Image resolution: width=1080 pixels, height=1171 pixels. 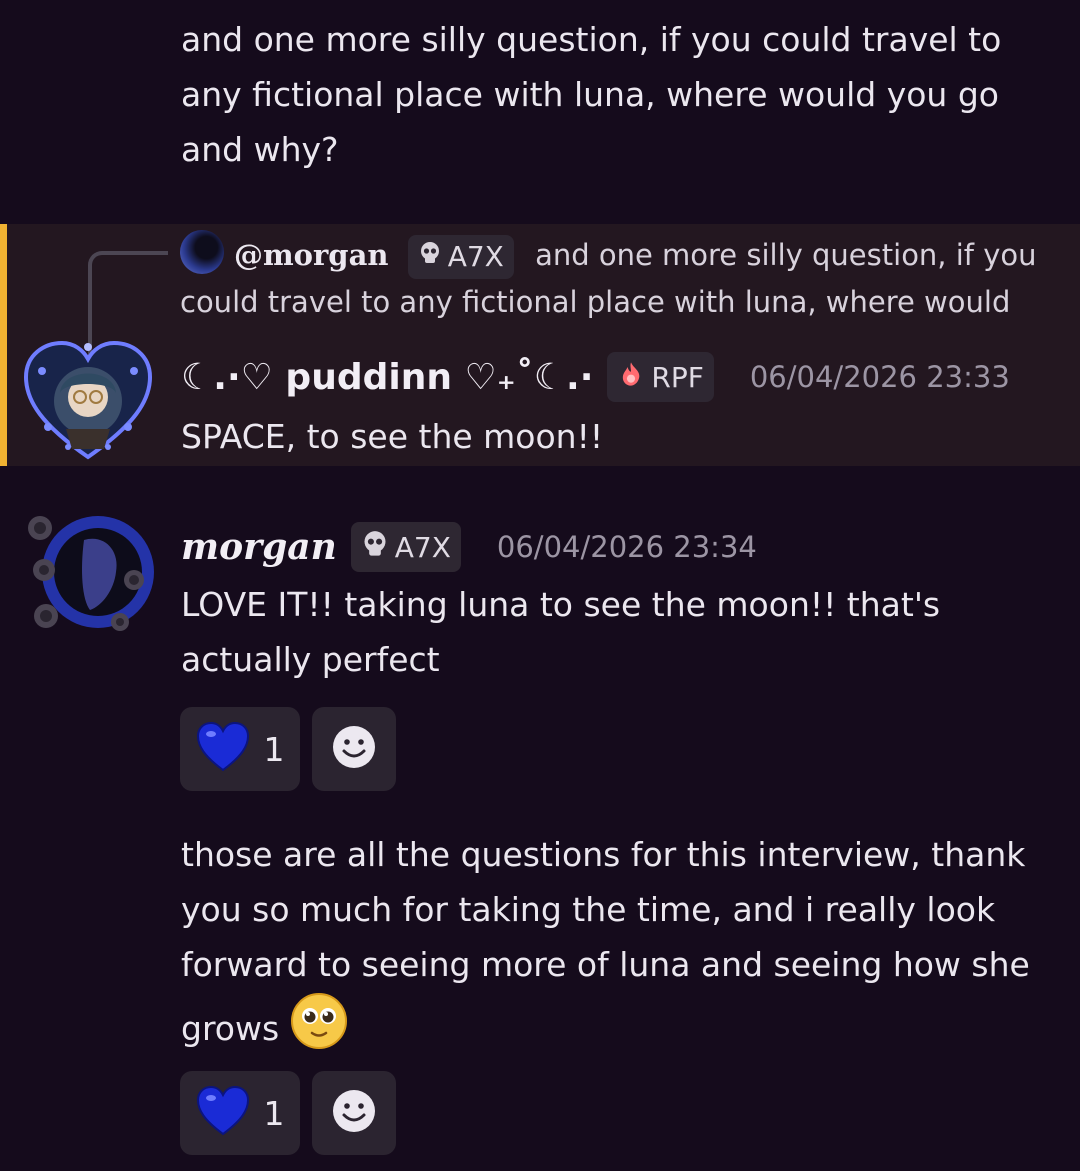 I want to click on reaction-bar-1: 1, so click(x=288, y=749).